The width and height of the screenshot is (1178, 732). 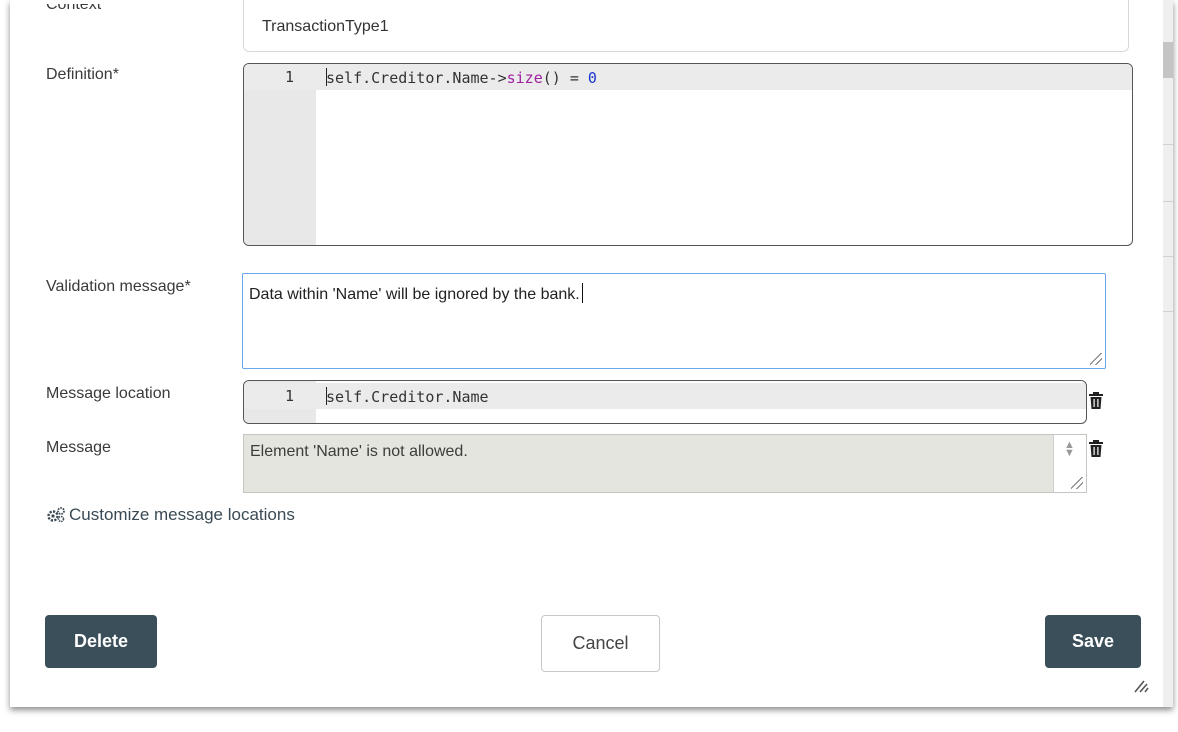 I want to click on customize-message-locations-link: Customize message locations, so click(x=170, y=515).